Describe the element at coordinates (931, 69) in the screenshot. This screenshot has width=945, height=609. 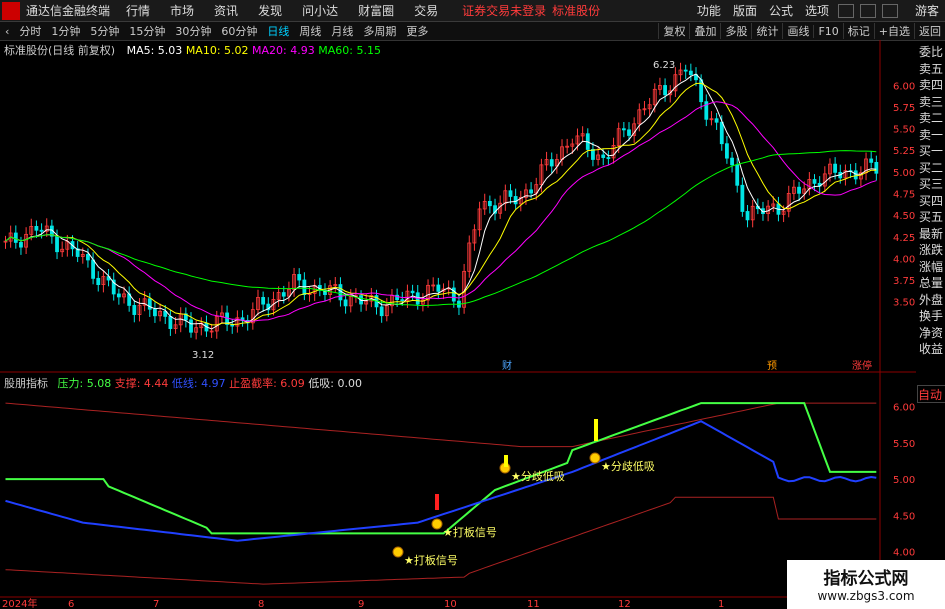
I see `side-item: 卖五` at that location.